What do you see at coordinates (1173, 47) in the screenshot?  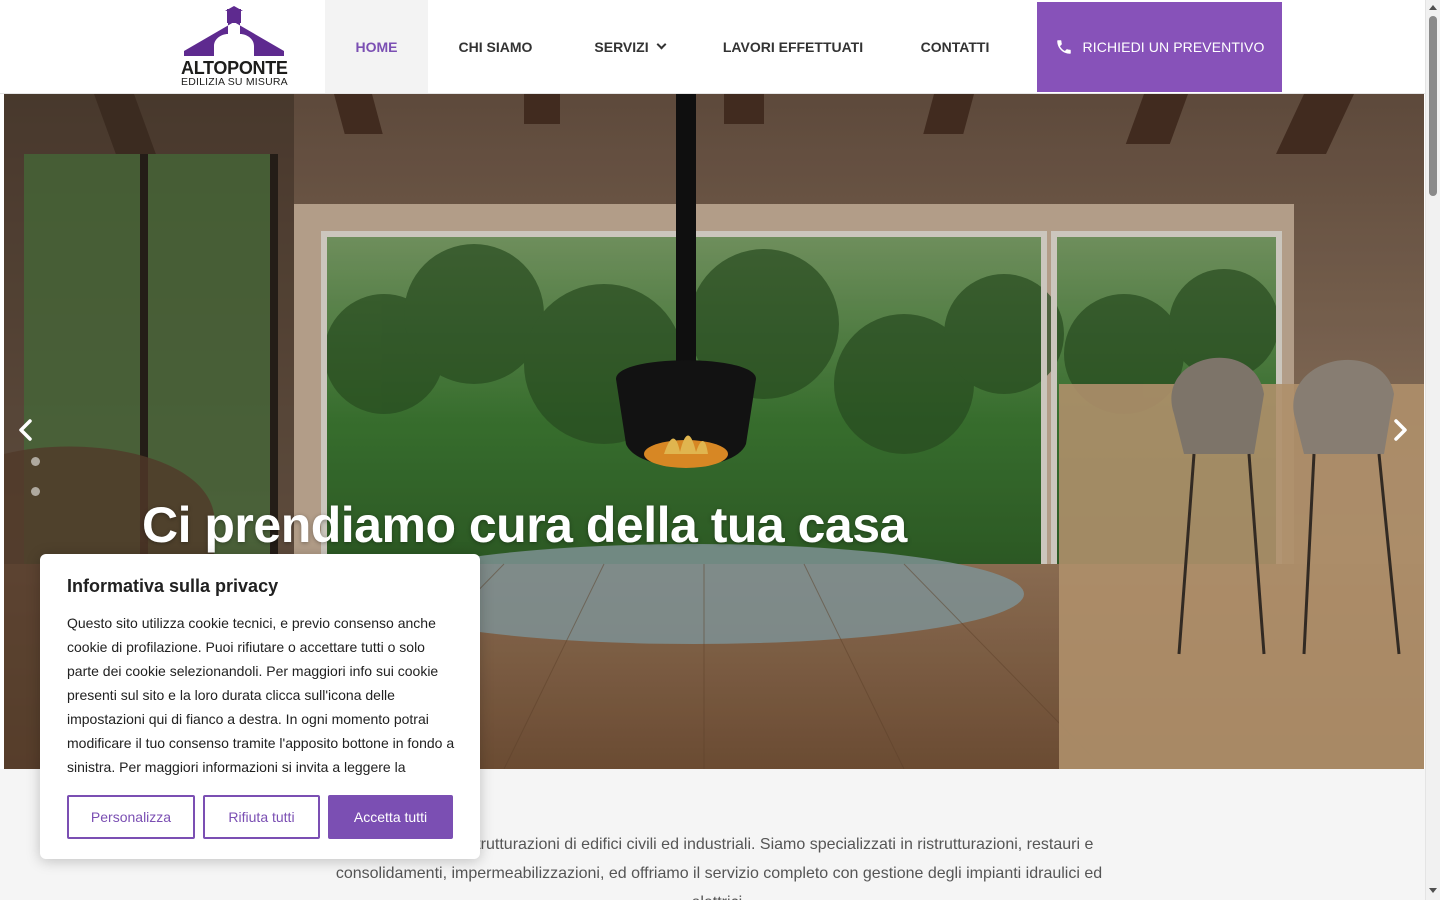 I see `quote-request-label: RICHIEDI UN PREVENTIVO` at bounding box center [1173, 47].